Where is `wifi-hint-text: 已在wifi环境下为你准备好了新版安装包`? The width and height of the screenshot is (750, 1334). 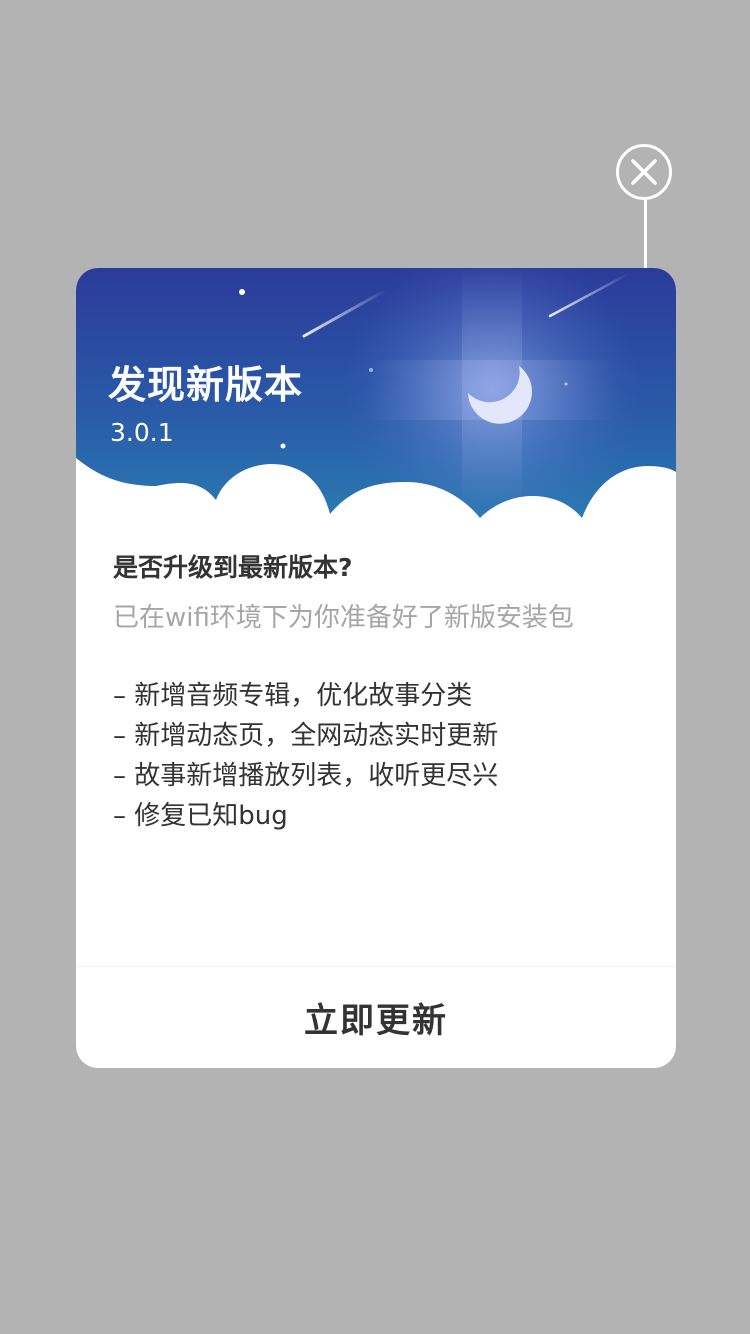
wifi-hint-text: 已在wifi环境下为你准备好了新版安装包 is located at coordinates (343, 618).